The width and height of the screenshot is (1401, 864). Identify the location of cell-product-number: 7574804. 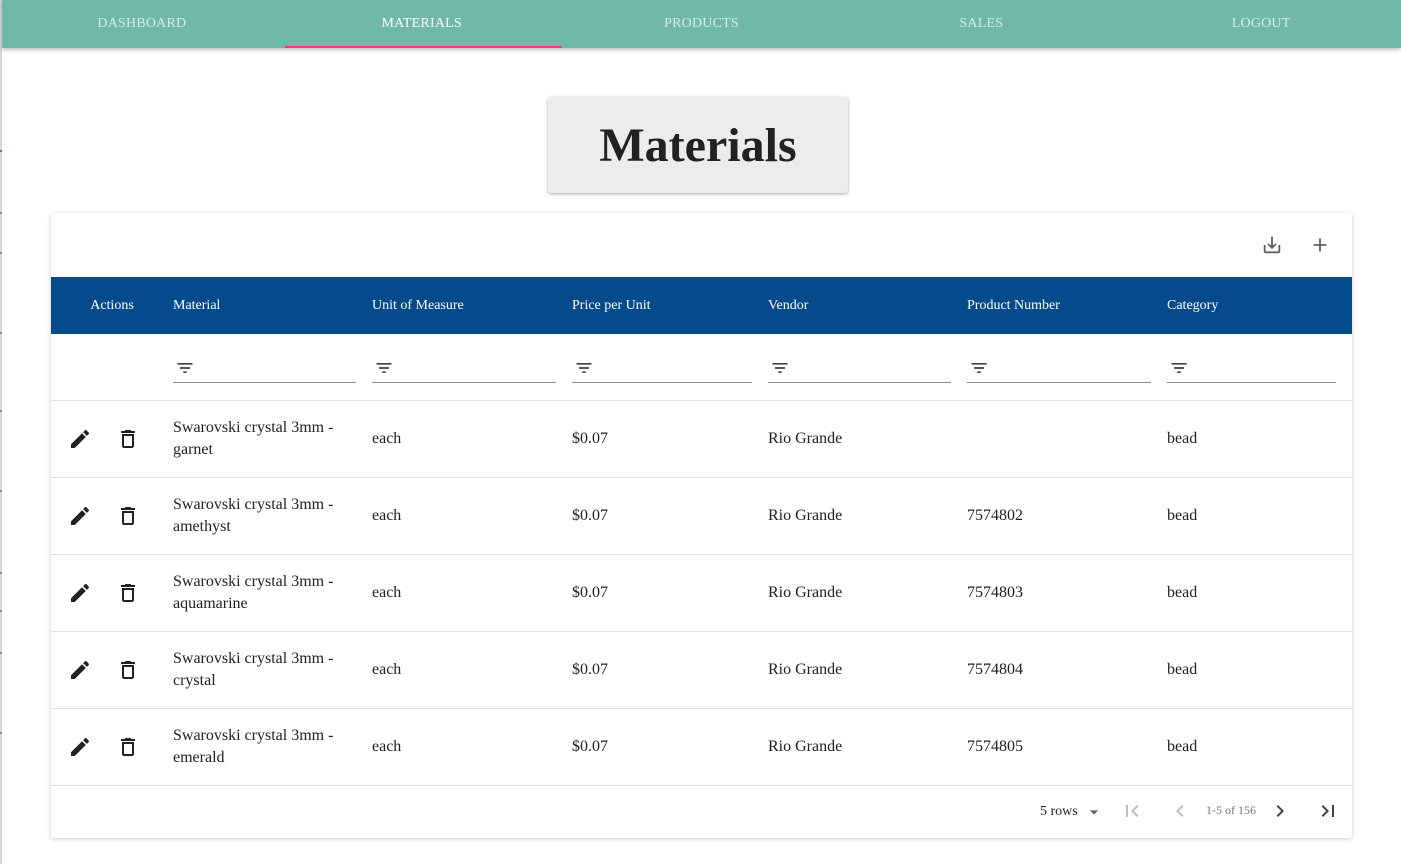
(995, 669).